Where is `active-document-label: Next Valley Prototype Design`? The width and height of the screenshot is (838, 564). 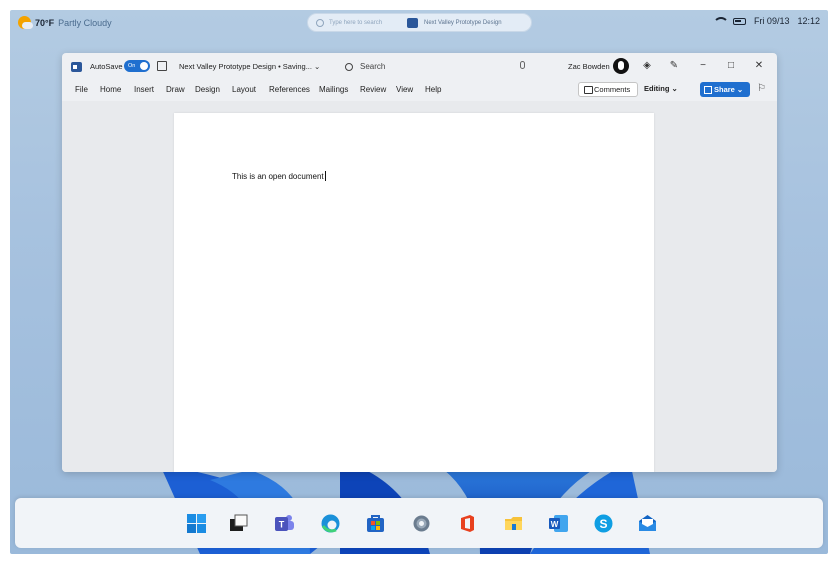
active-document-label: Next Valley Prototype Design is located at coordinates (463, 22).